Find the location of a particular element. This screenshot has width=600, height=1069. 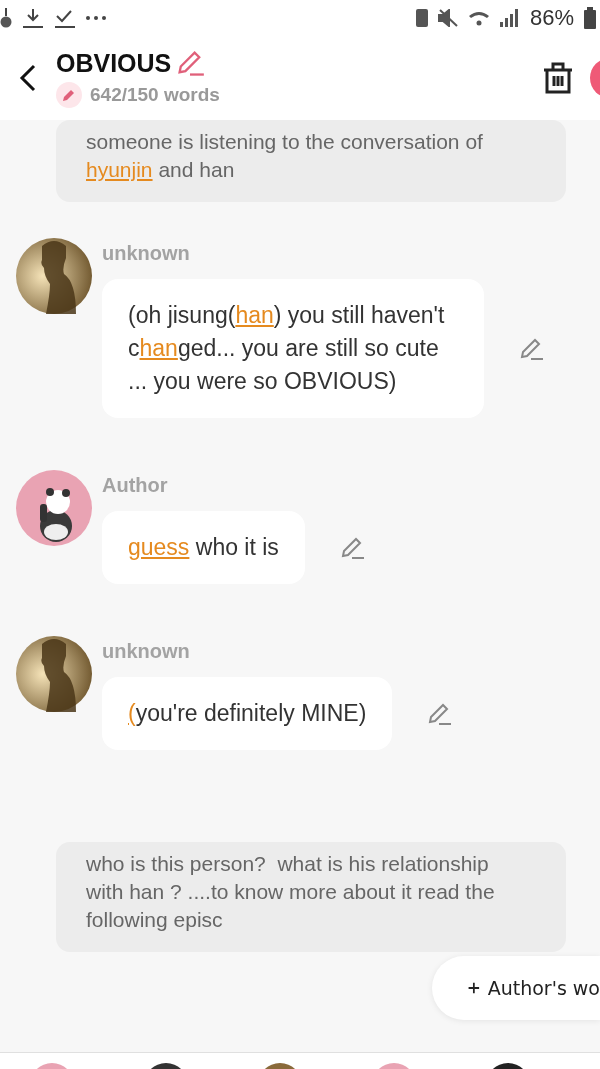

message-bubble: (oh jisung(han) you still haven't changed... you are still so cute ... you were so OBVIOUS) is located at coordinates (293, 348).